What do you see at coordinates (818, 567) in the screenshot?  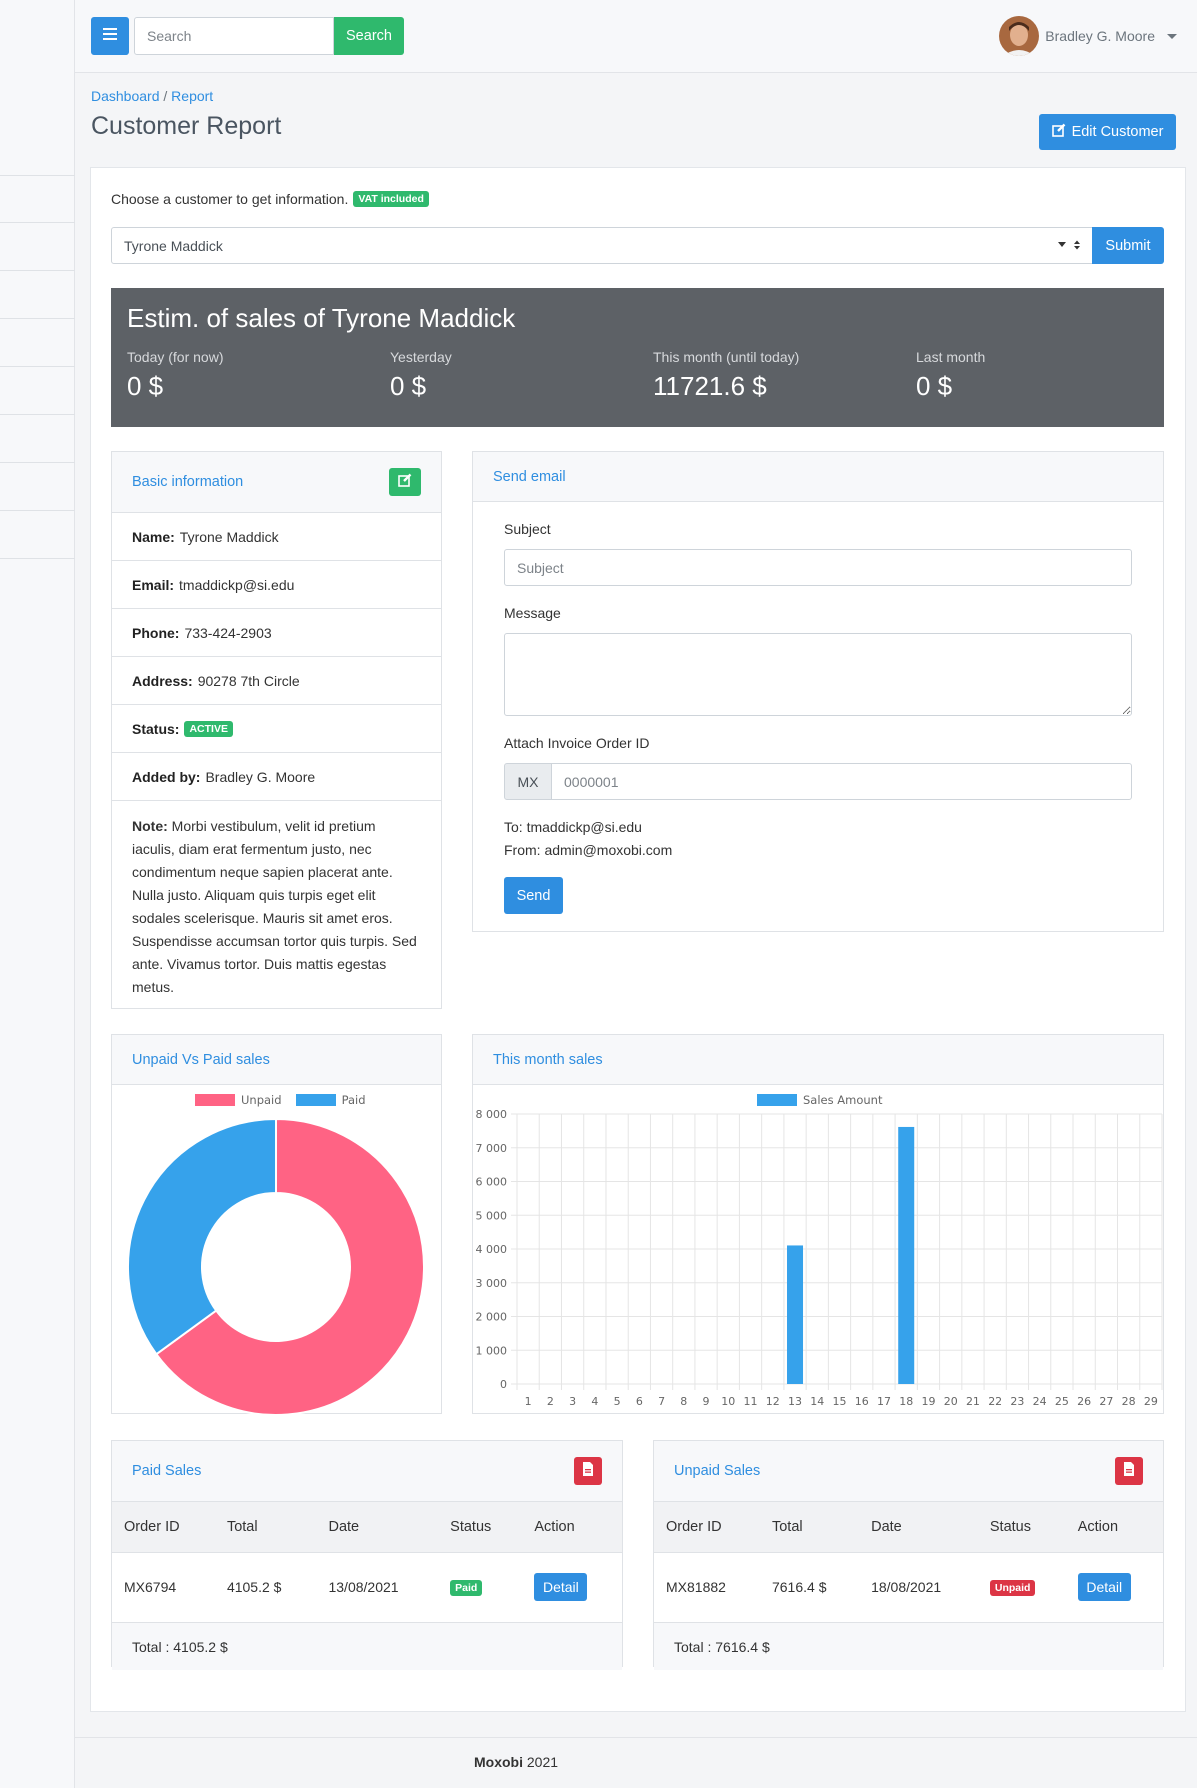 I see `subject-input` at bounding box center [818, 567].